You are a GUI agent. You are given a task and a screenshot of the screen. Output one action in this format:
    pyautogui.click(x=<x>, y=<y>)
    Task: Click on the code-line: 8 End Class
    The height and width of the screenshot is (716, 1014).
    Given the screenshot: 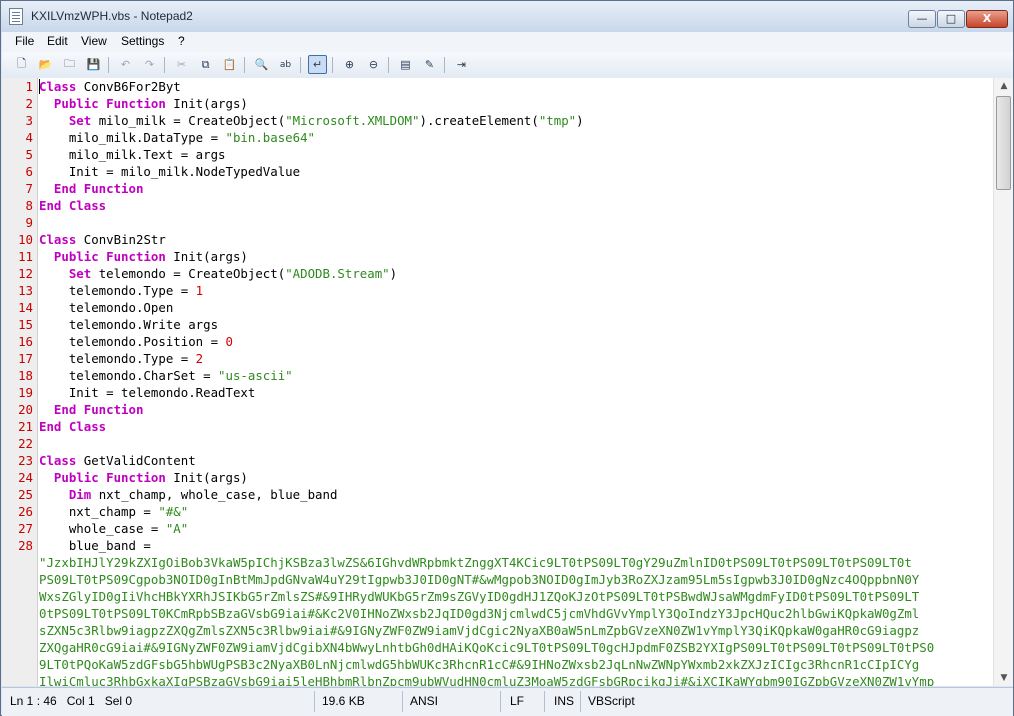 What is the action you would take?
    pyautogui.click(x=497, y=205)
    